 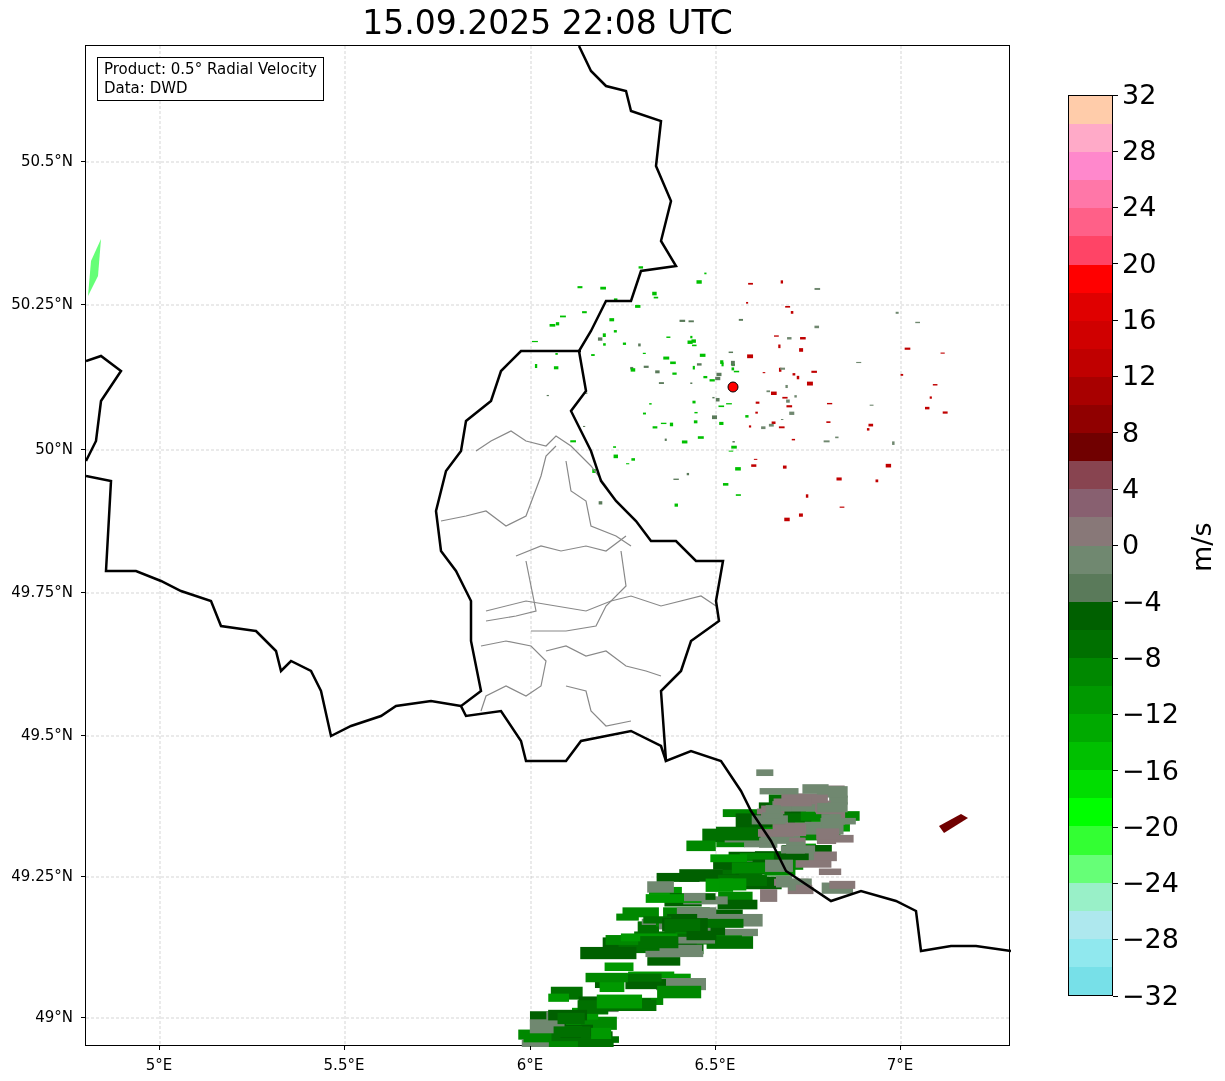 I want to click on colorbar-tick-label: 16, so click(x=1139, y=320).